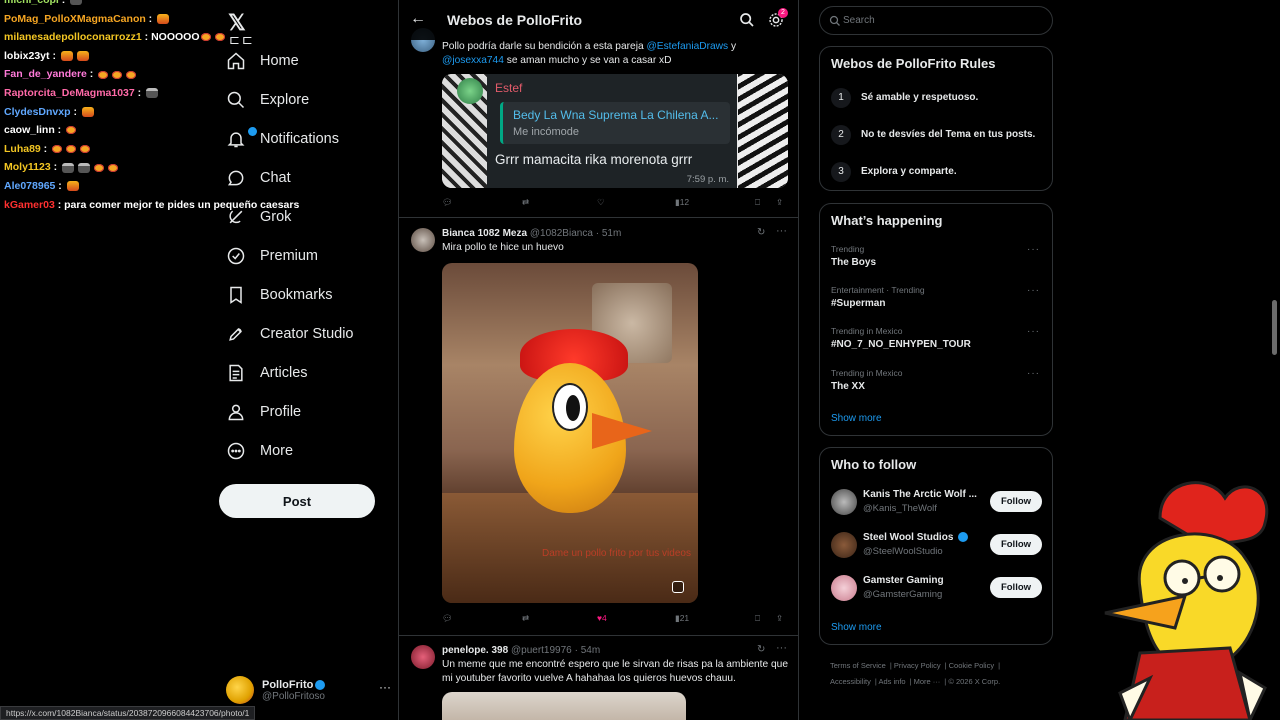 Image resolution: width=1280 pixels, height=720 pixels. I want to click on more-circle-icon, so click(236, 451).